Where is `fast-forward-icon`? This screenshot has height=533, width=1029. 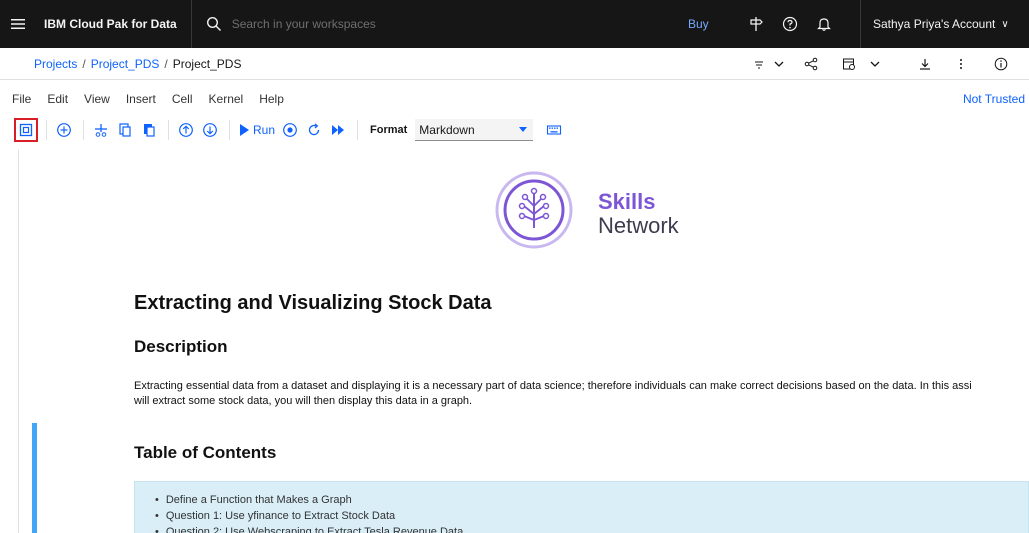
fast-forward-icon is located at coordinates (338, 130).